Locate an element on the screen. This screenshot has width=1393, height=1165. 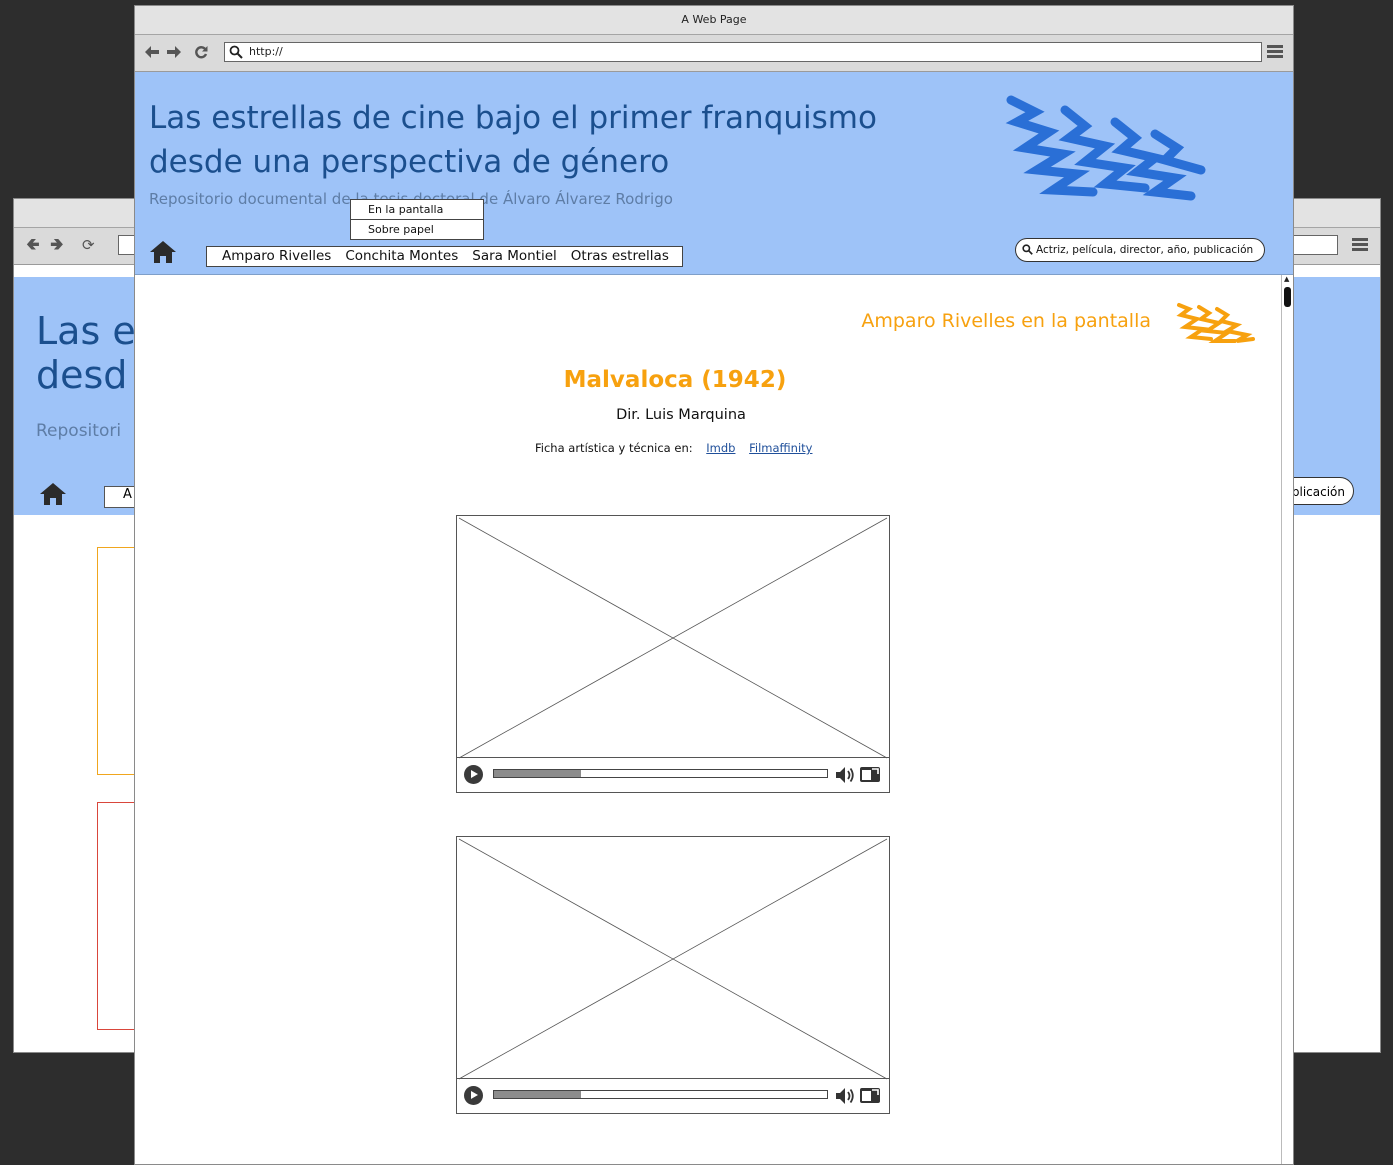
site-title-line-2: desd is located at coordinates (82, 375).